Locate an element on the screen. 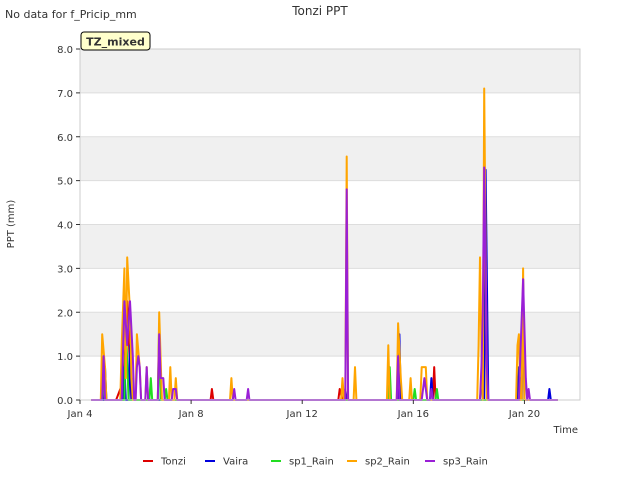  y-tick-label: 6.0 is located at coordinates (65, 138).